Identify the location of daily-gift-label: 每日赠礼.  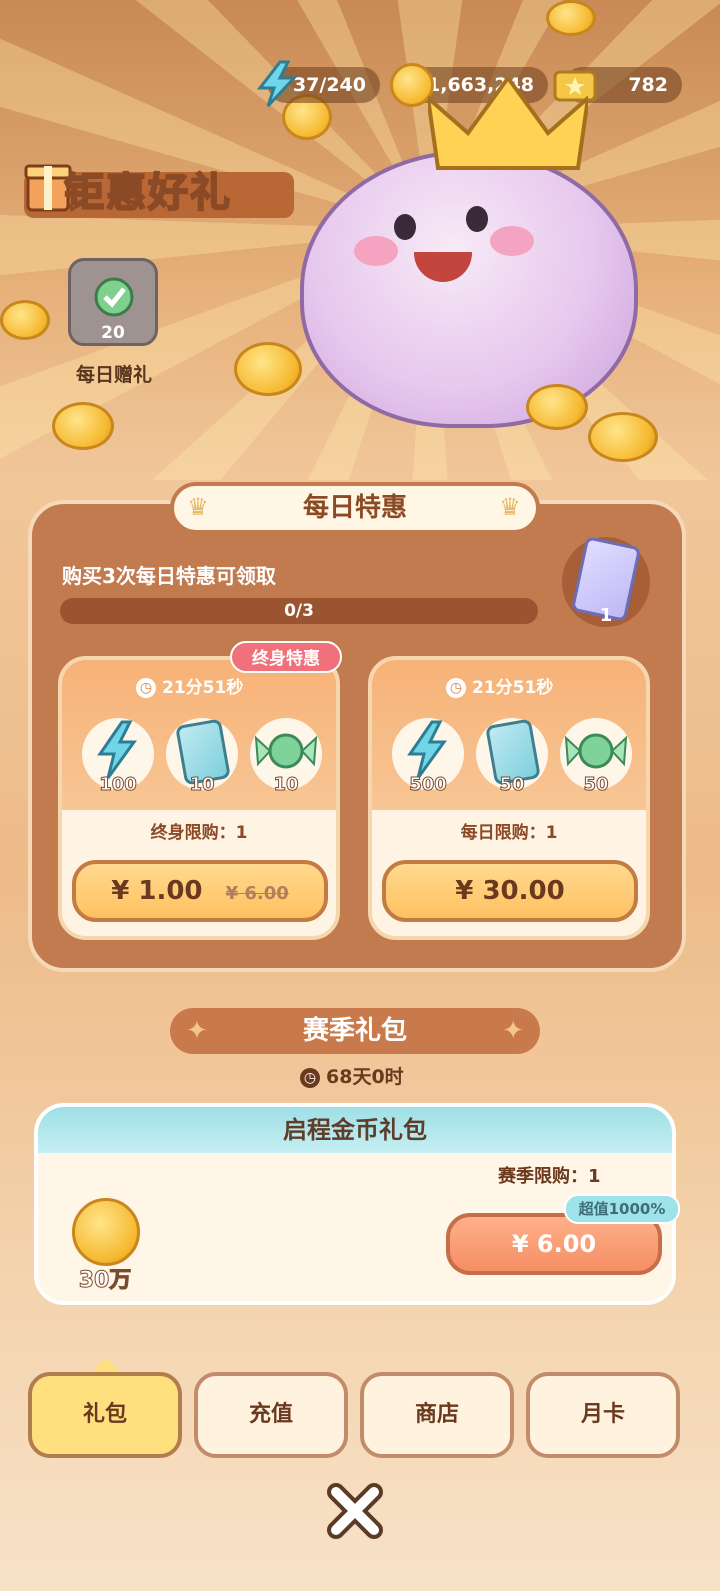
(113, 375).